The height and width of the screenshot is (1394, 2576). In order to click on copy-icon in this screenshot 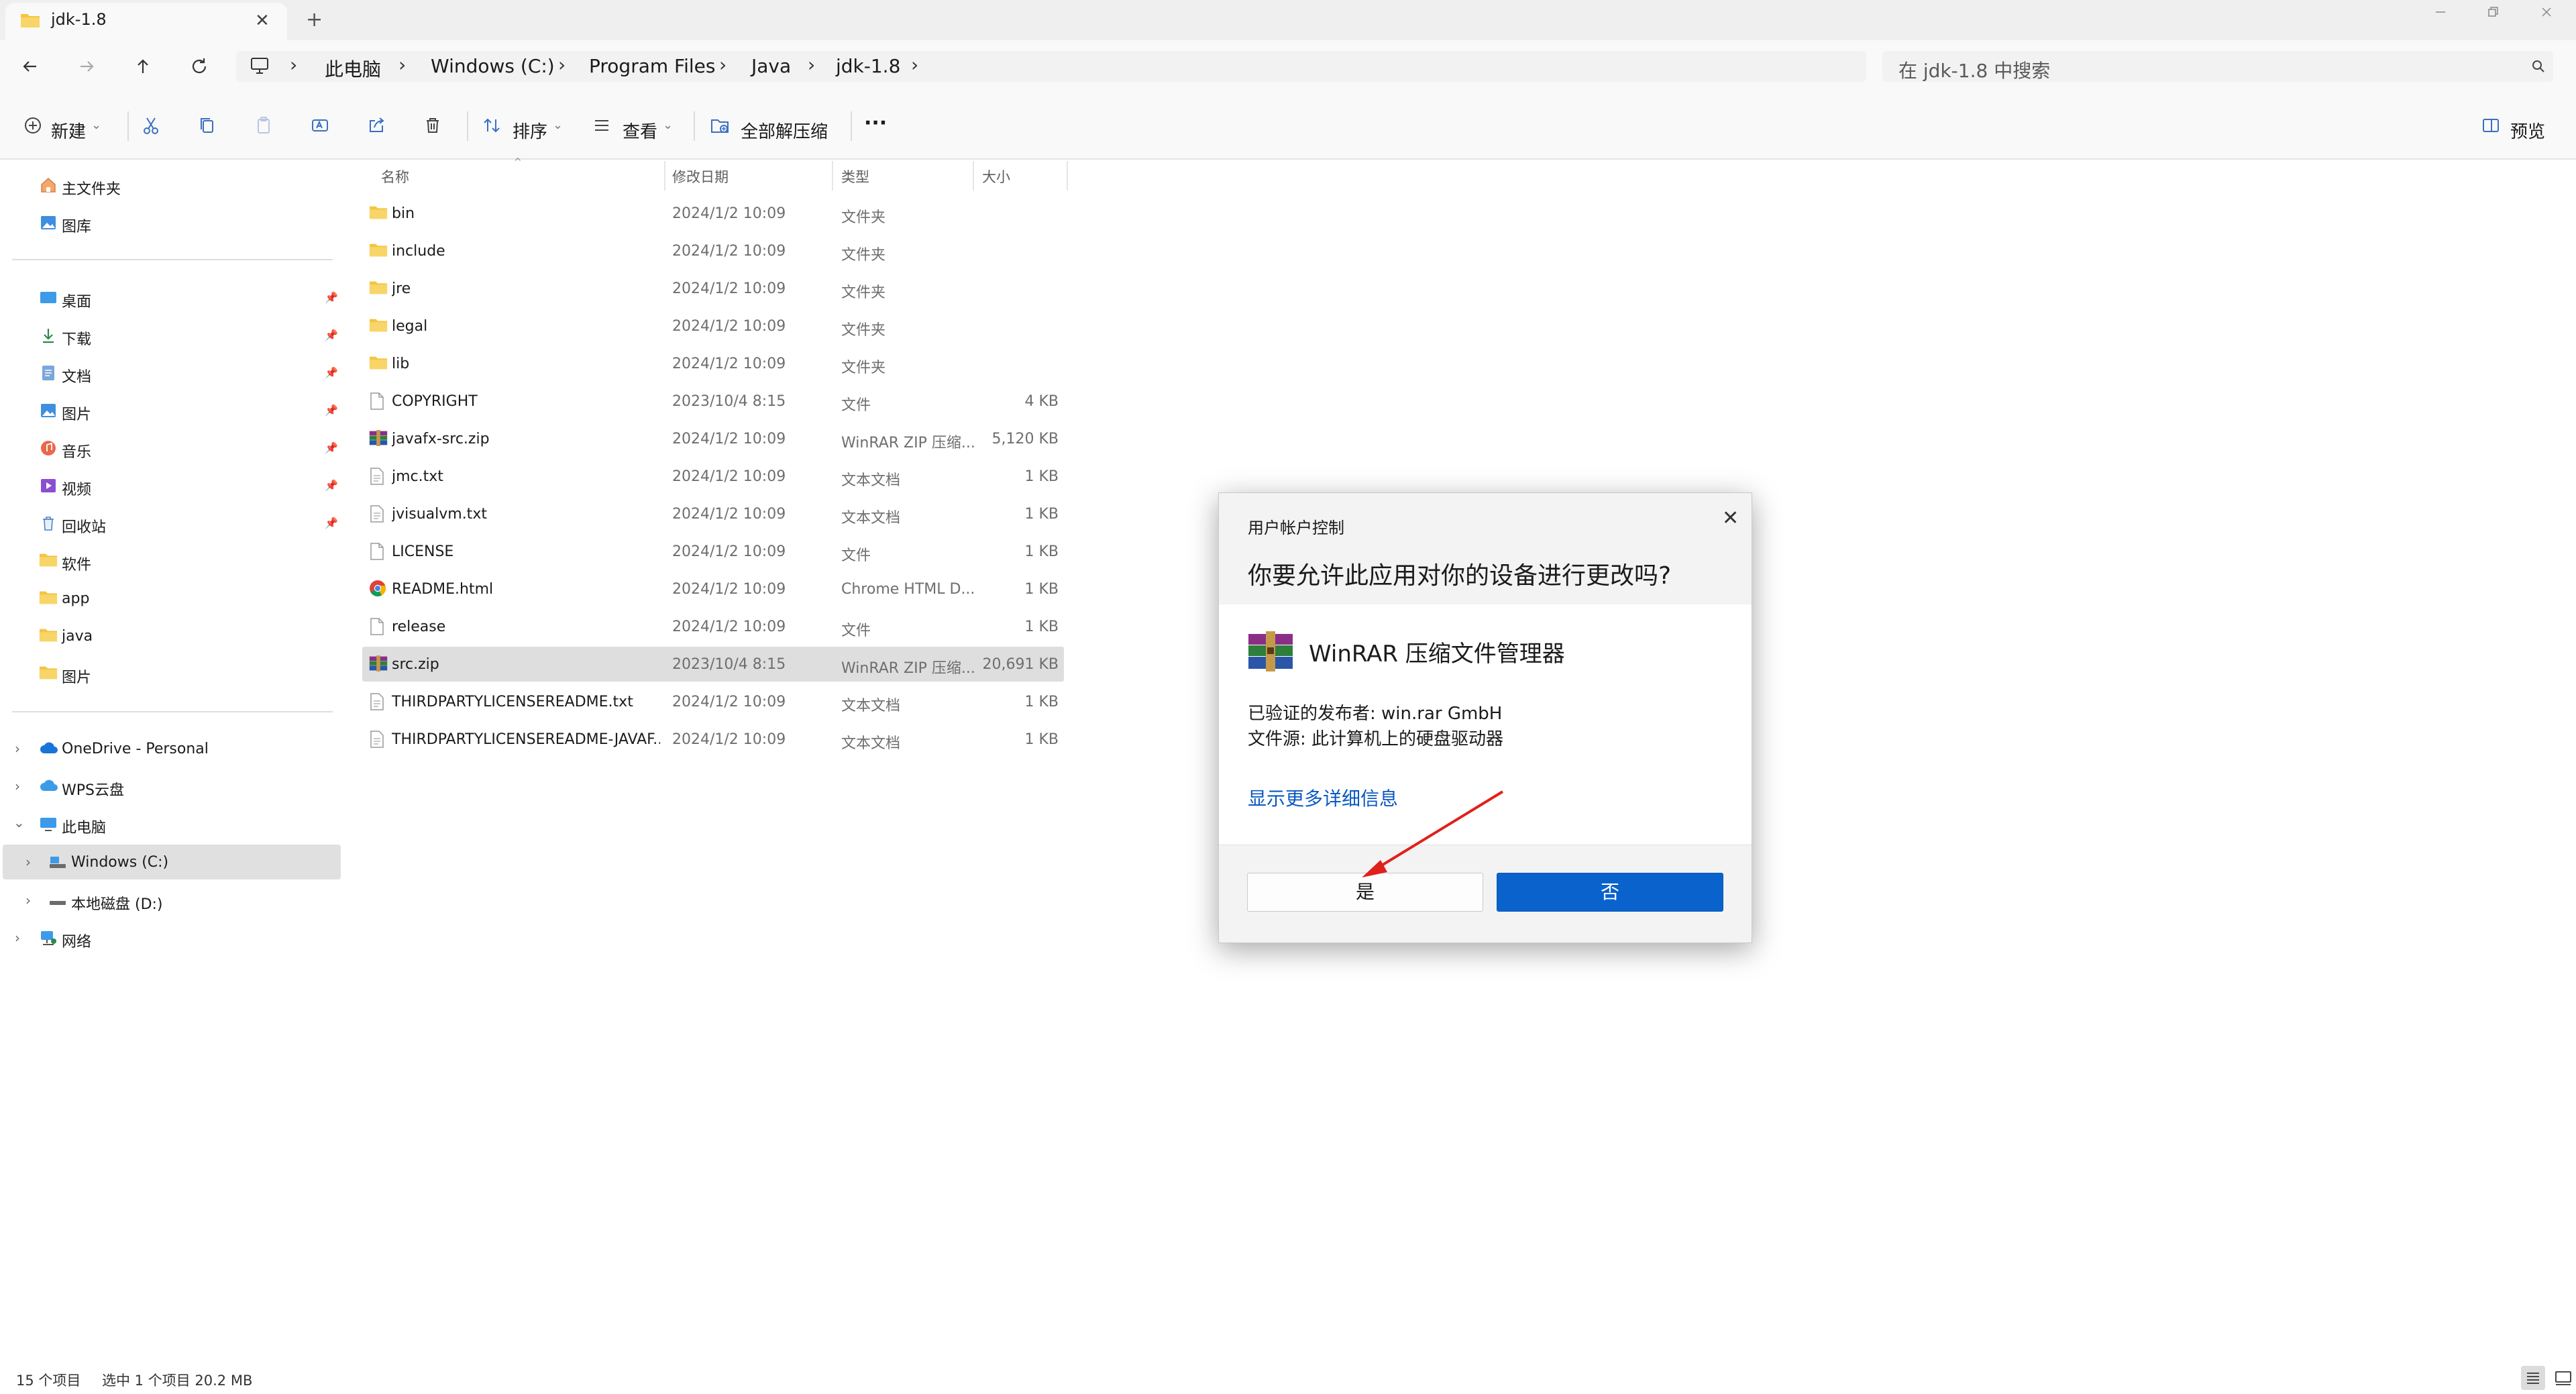, I will do `click(207, 125)`.